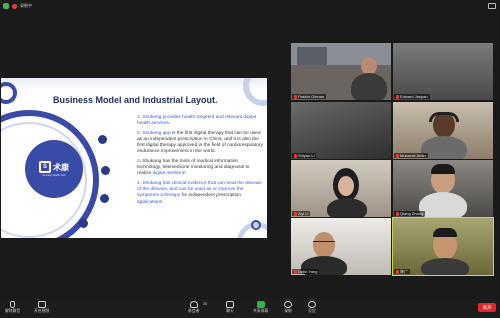 This screenshot has height=318, width=500. Describe the element at coordinates (304, 155) in the screenshot. I see `participant-name: Shiyao Li` at that location.